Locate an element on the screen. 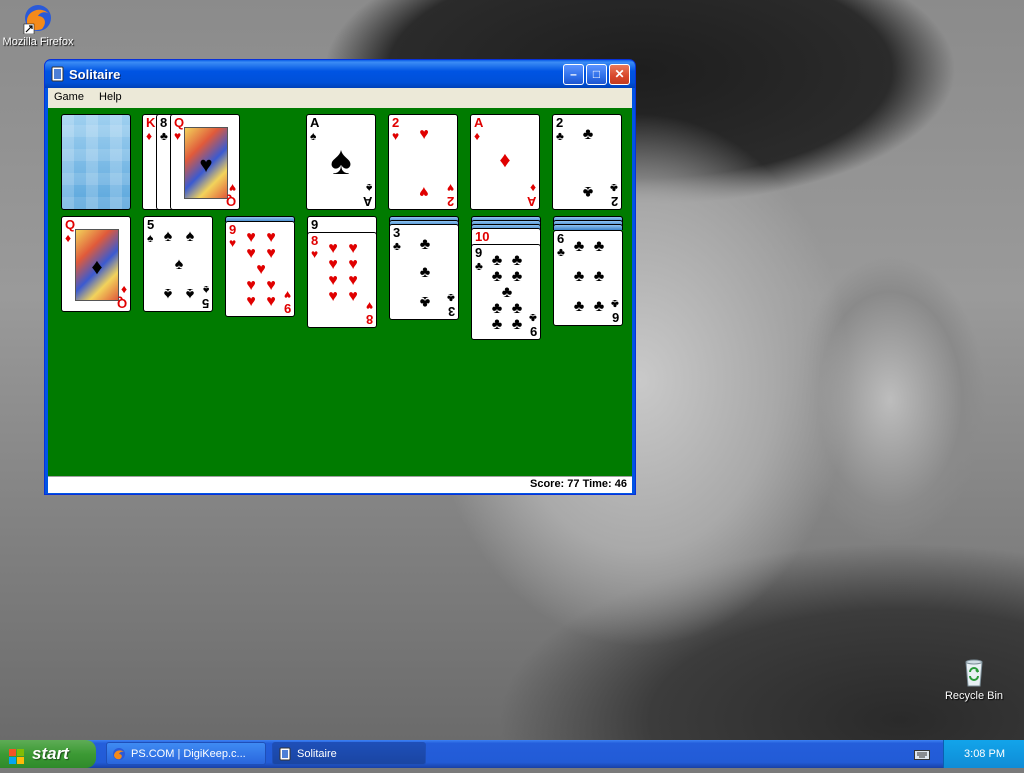  windows-logo-icon is located at coordinates (17, 755).